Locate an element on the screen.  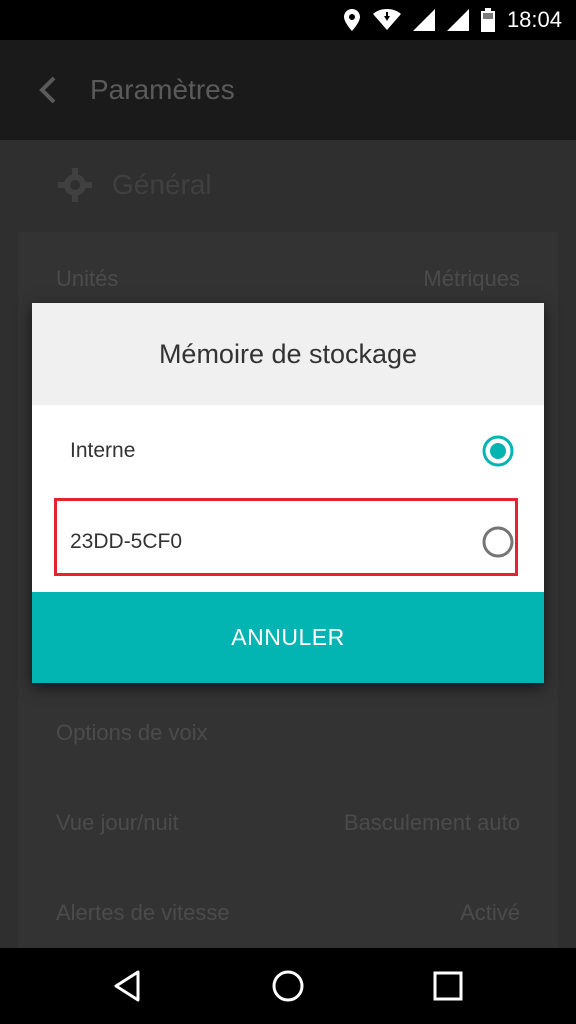
row-value: Métriques is located at coordinates (471, 278).